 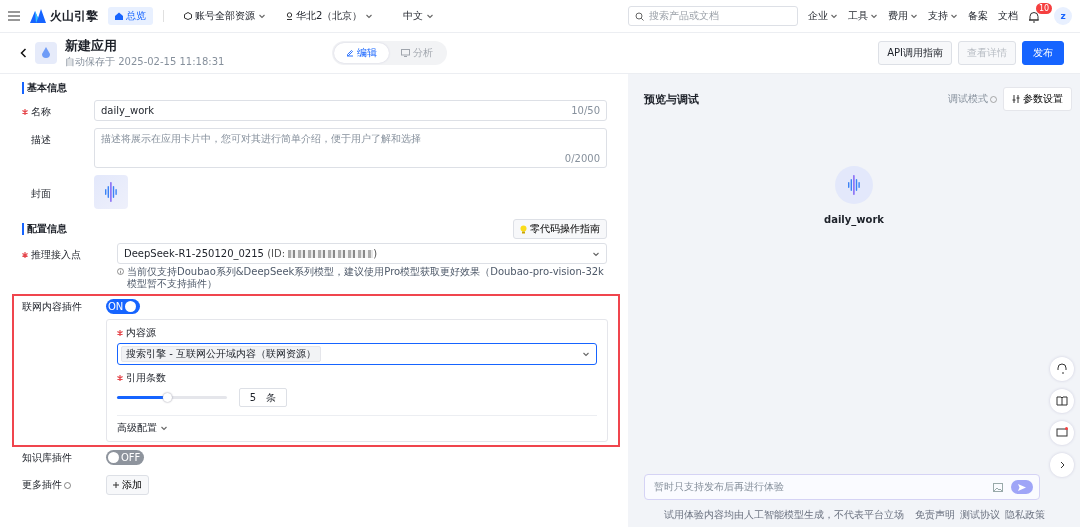 What do you see at coordinates (263, 397) in the screenshot?
I see `count-field: 5 条` at bounding box center [263, 397].